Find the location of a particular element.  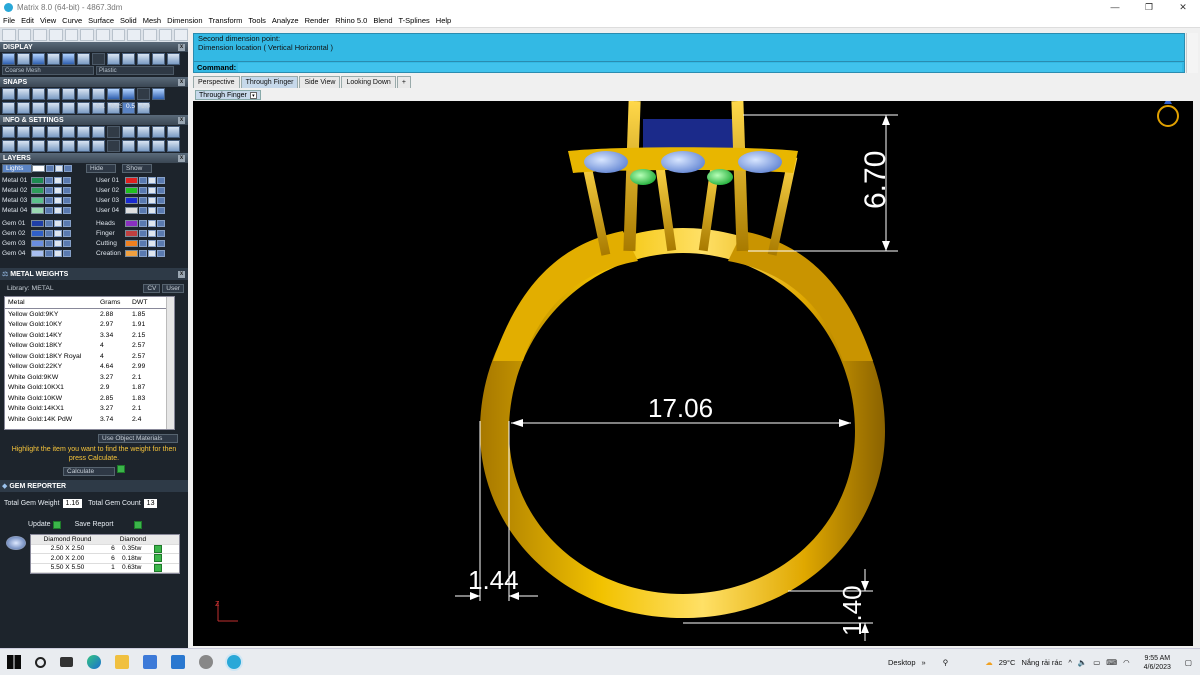

use-object-materials-button: Use Object Materials is located at coordinates (138, 438).